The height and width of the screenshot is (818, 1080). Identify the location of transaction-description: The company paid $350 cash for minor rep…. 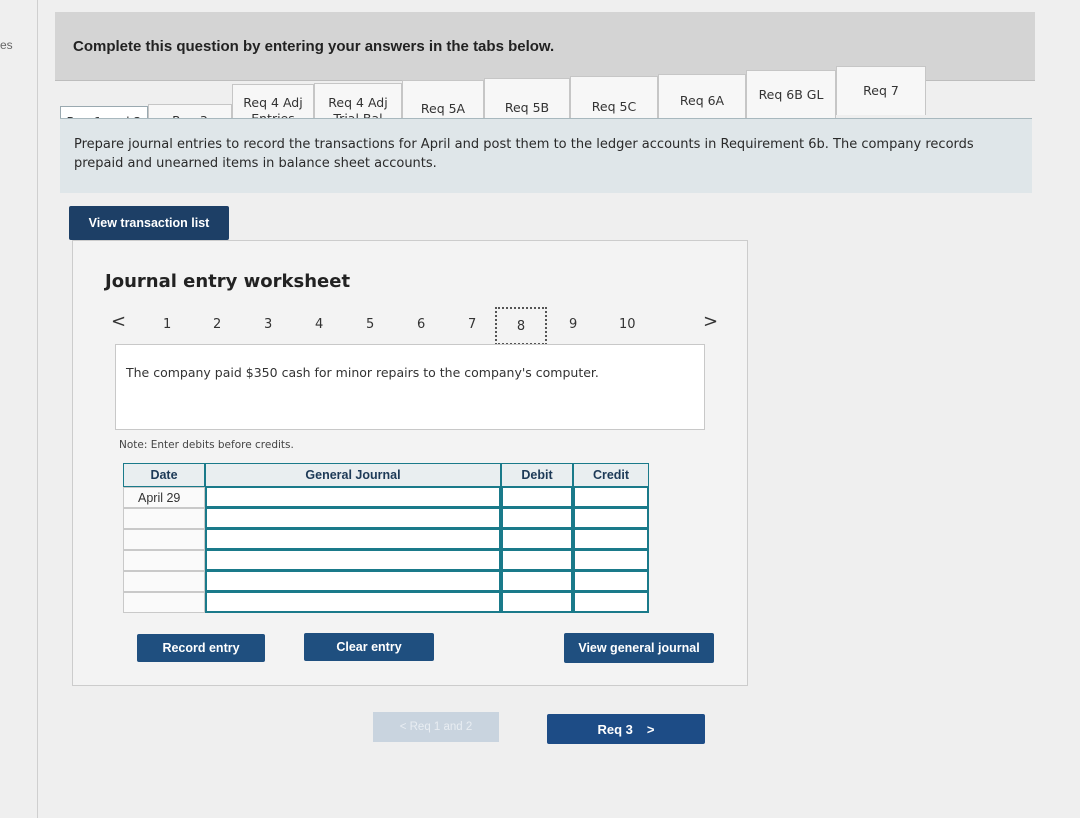
(362, 372).